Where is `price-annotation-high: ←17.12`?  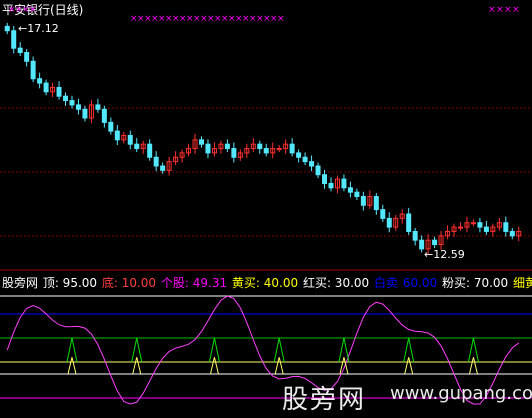
price-annotation-high: ←17.12 is located at coordinates (38, 28).